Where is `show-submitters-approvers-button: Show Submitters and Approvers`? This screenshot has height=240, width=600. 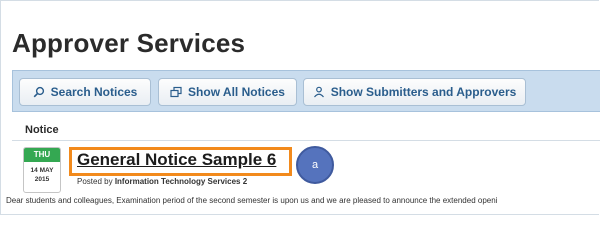 show-submitters-approvers-button: Show Submitters and Approvers is located at coordinates (414, 92).